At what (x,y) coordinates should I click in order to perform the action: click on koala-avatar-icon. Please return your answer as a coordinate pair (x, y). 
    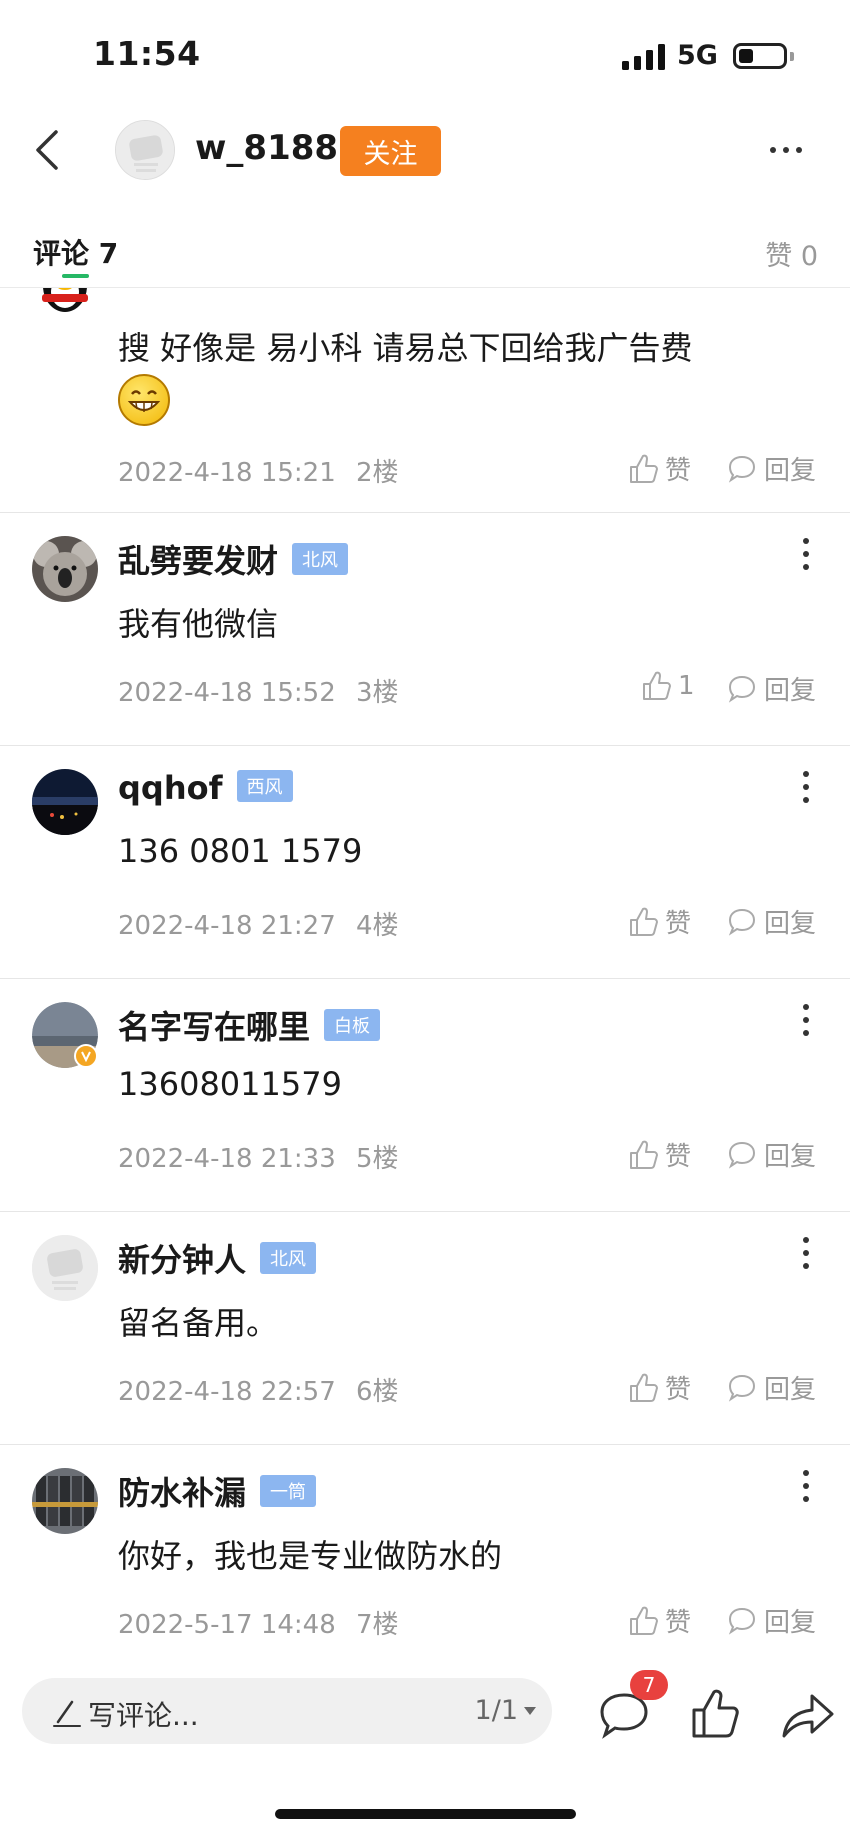
    Looking at the image, I should click on (65, 569).